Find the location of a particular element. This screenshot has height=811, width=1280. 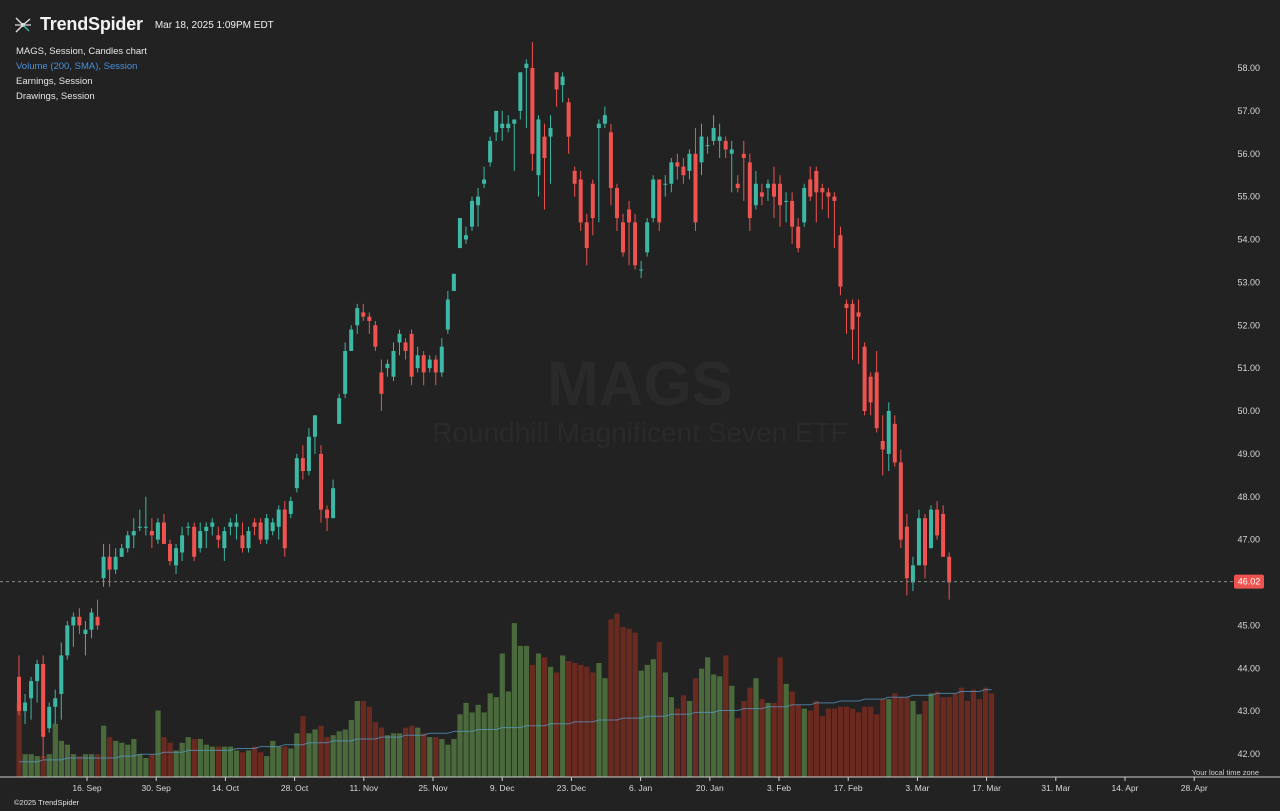

legend-drawings: Drawings, Session is located at coordinates (81, 96).